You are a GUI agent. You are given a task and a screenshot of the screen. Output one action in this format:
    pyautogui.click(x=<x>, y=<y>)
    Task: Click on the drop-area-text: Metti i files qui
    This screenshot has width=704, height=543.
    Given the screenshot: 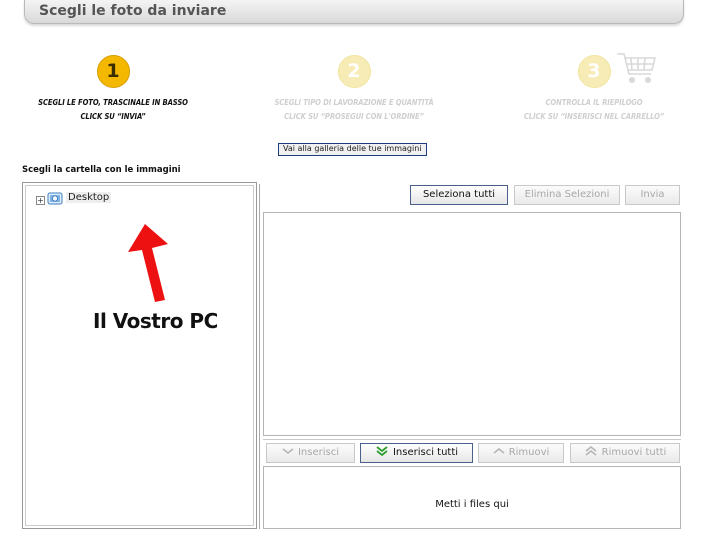 What is the action you would take?
    pyautogui.click(x=472, y=504)
    